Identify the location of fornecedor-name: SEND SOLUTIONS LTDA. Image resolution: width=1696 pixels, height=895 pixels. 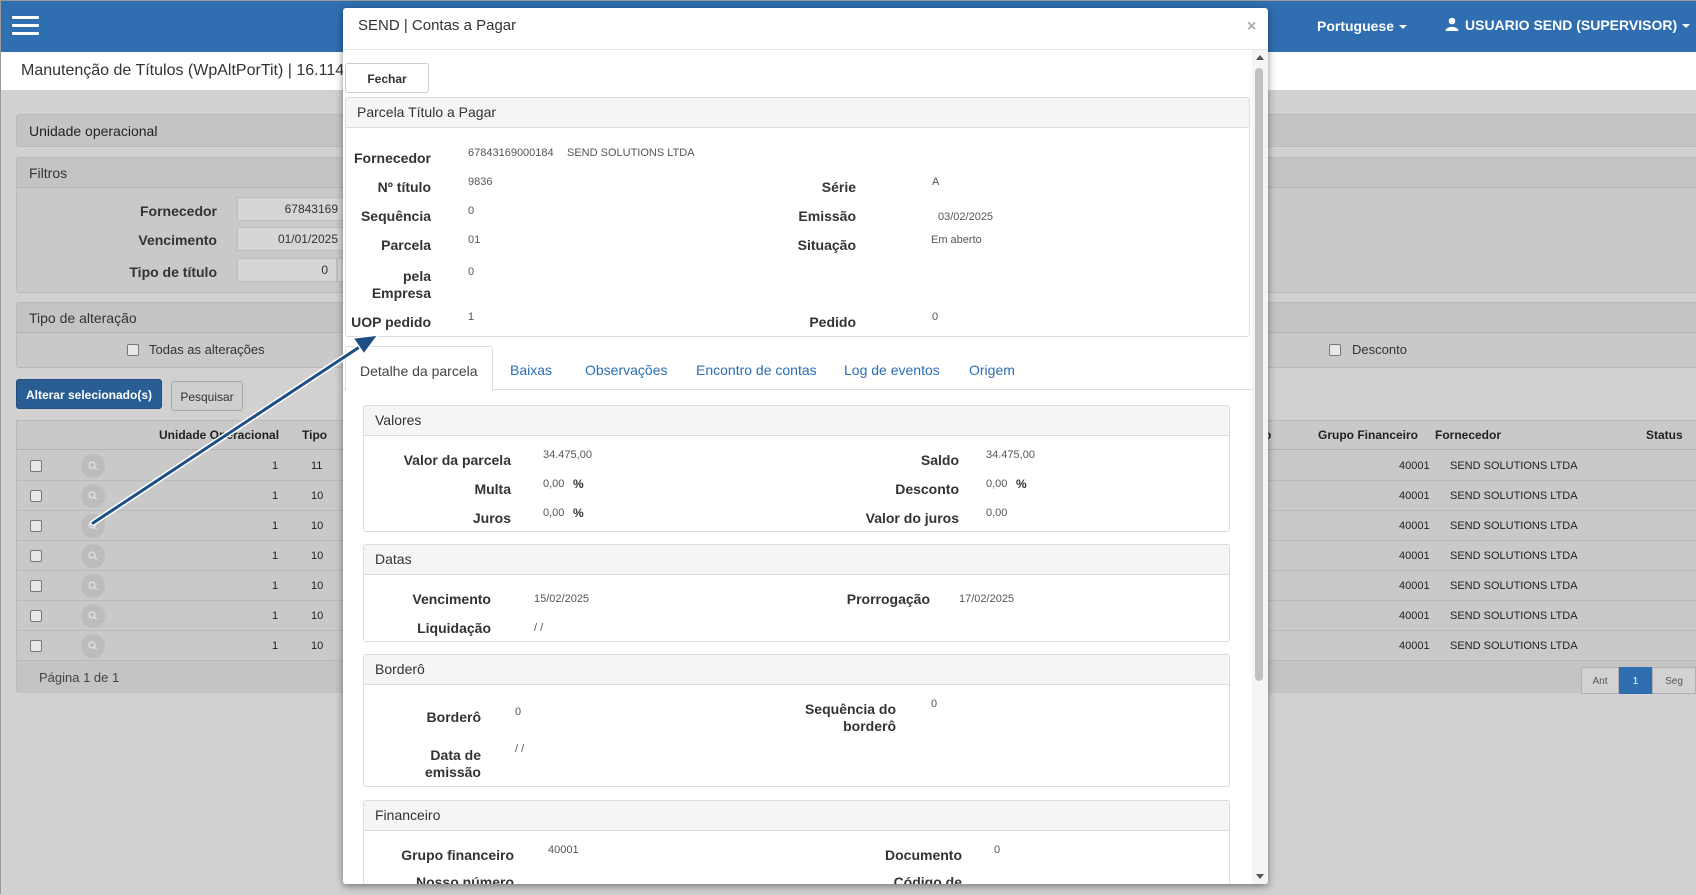
(631, 153).